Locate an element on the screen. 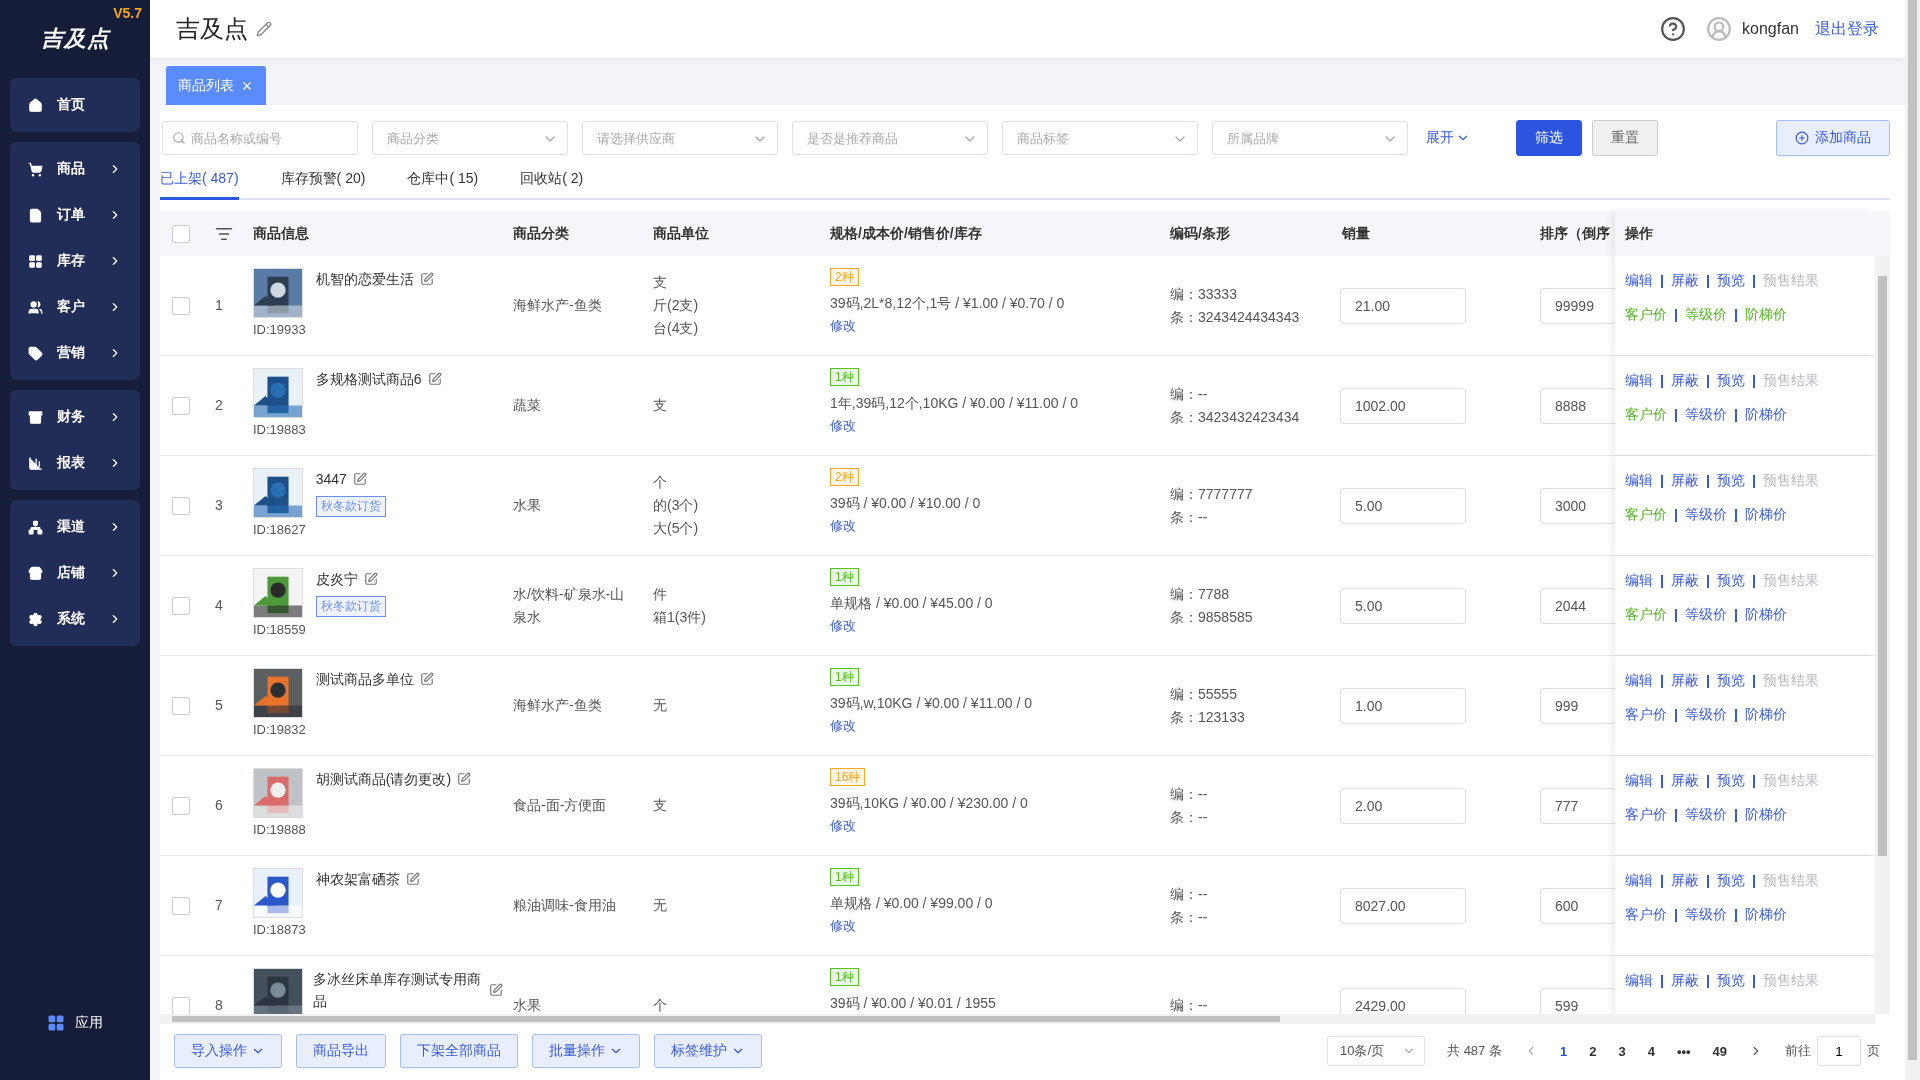 The height and width of the screenshot is (1080, 1920). page-size-select: 10条/页 is located at coordinates (1376, 1051).